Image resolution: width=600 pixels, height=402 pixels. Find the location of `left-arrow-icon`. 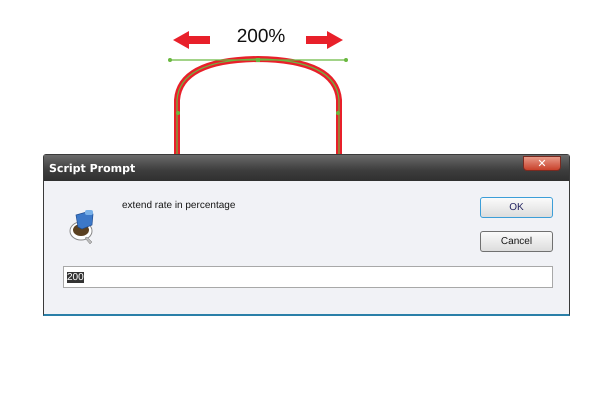

left-arrow-icon is located at coordinates (191, 40).